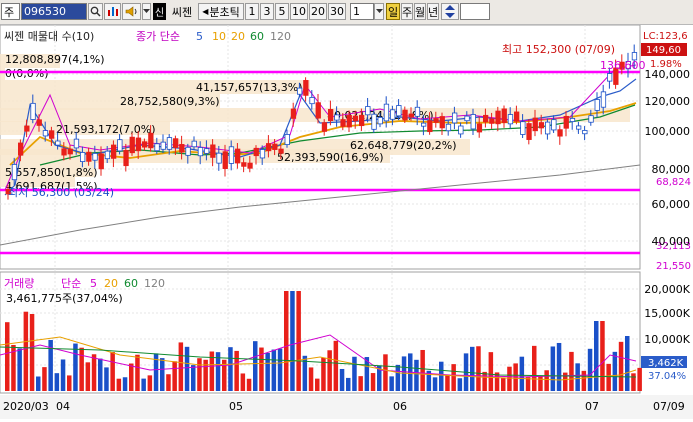 This screenshot has width=693, height=422. Describe the element at coordinates (54, 11) in the screenshot. I see `stock-code-input: 096530` at that location.